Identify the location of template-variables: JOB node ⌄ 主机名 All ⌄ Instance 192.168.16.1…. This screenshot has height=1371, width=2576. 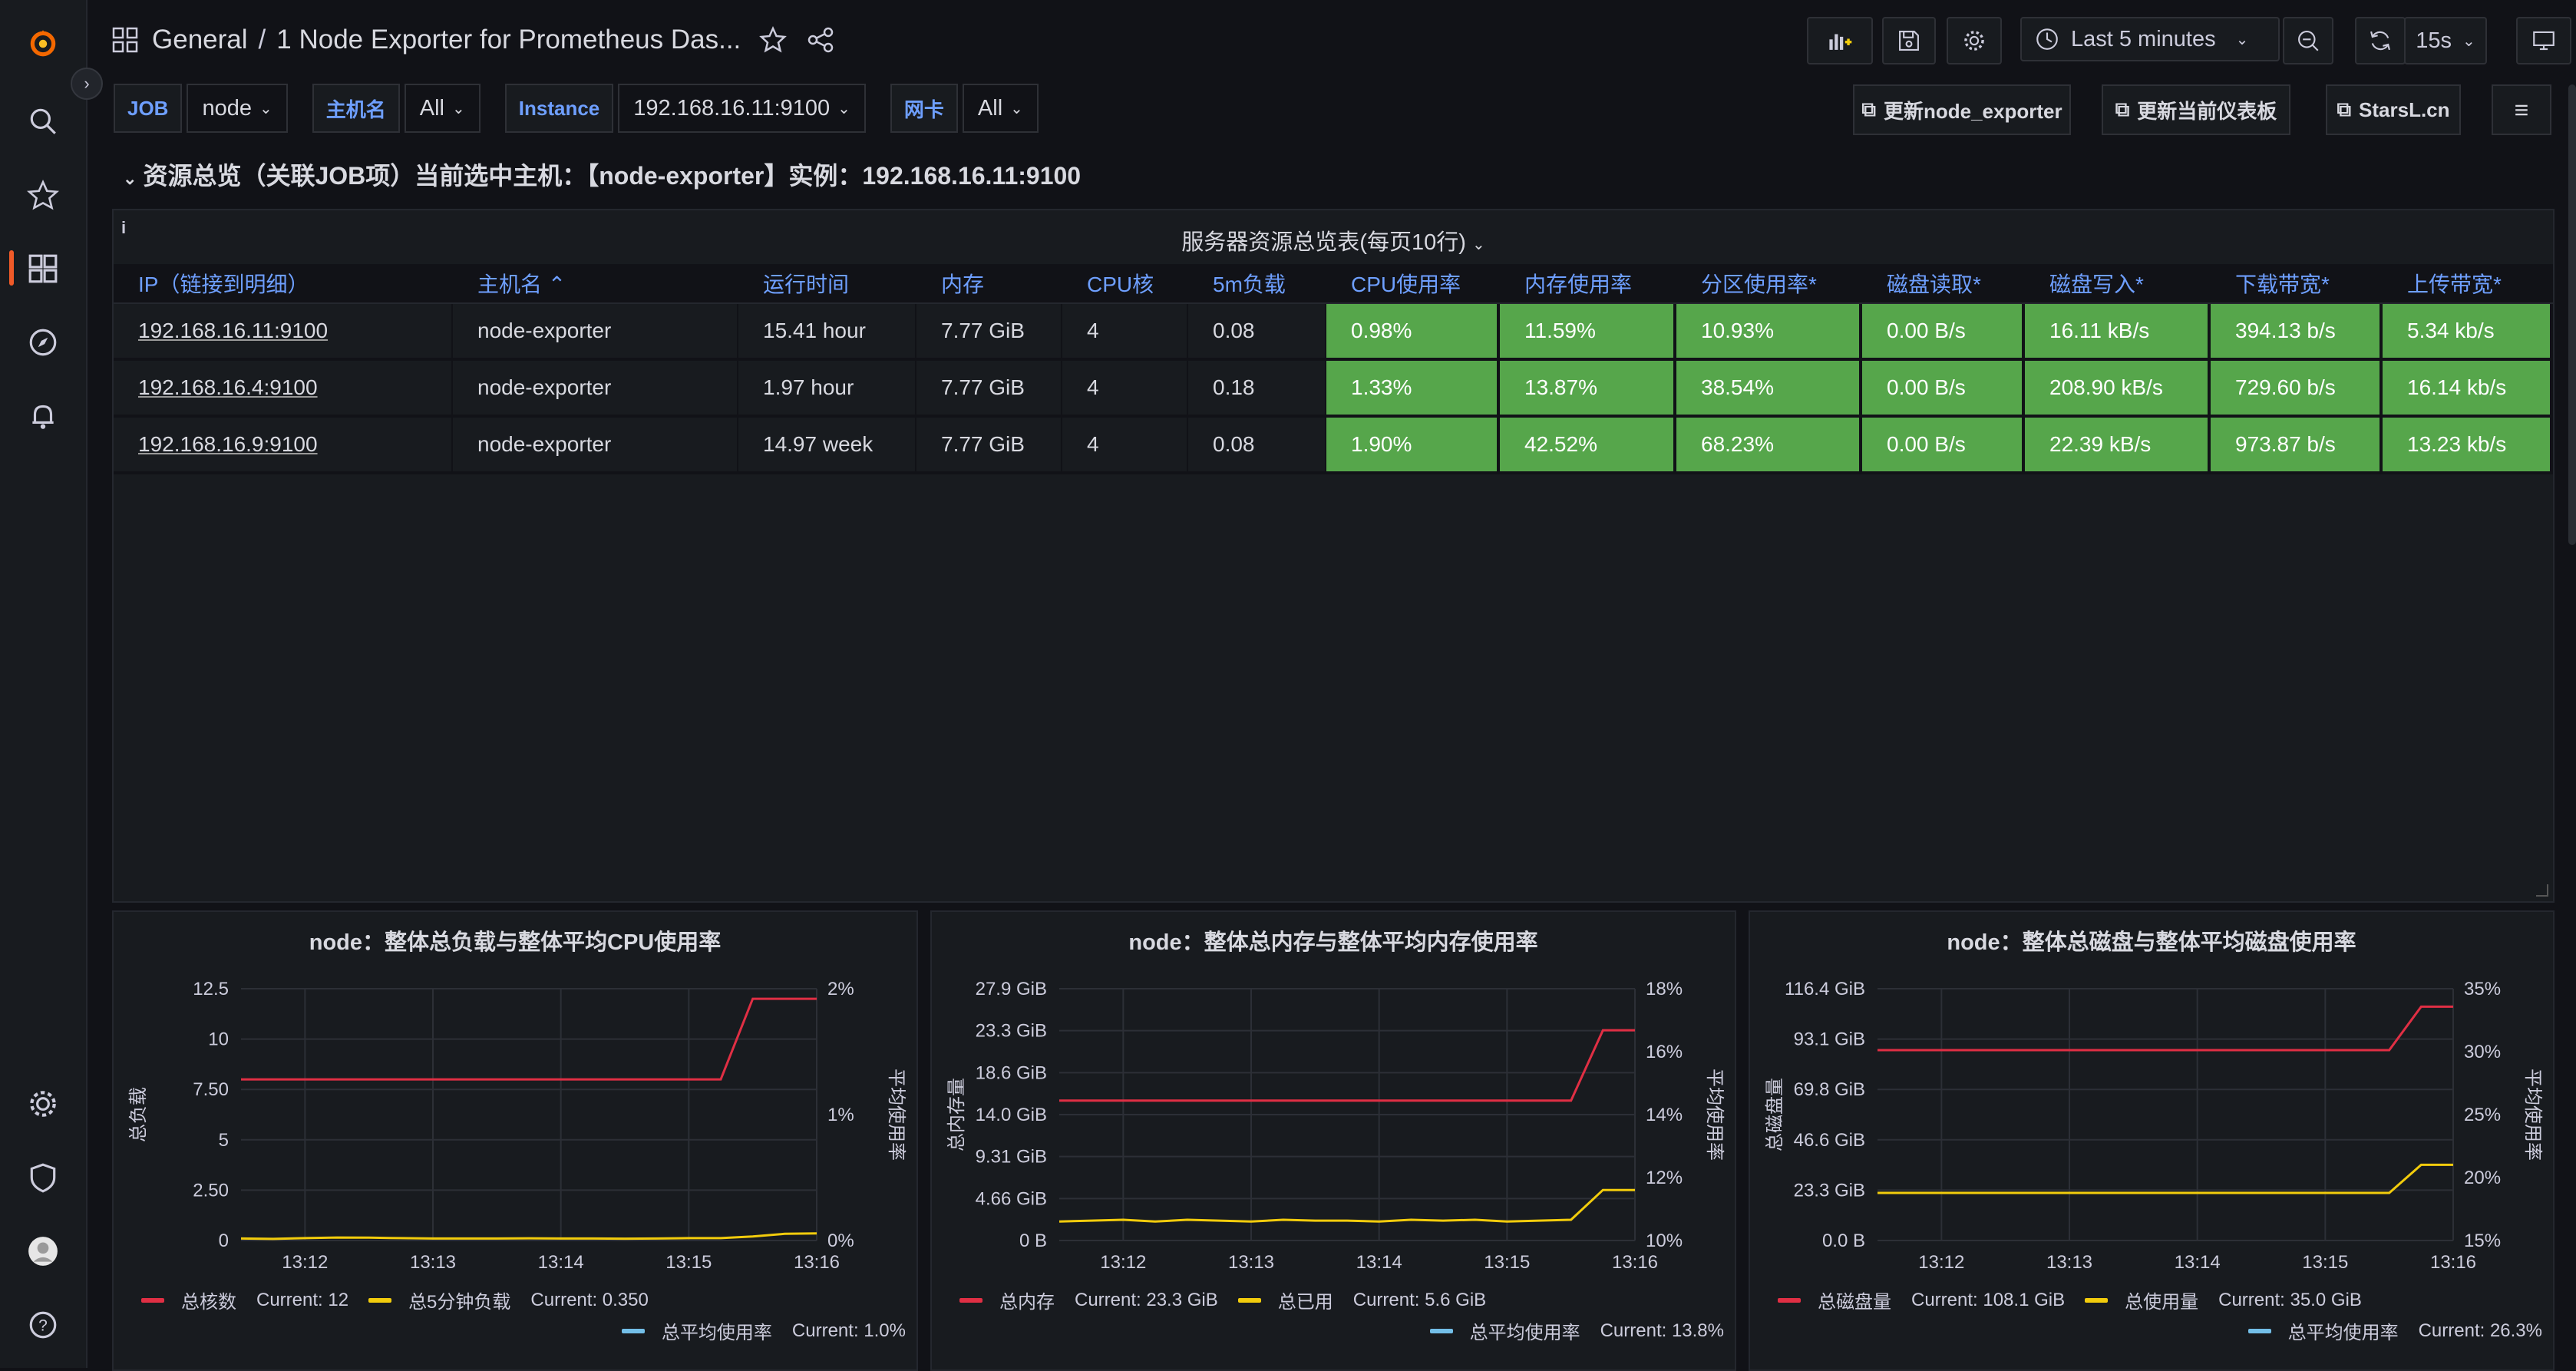
(588, 108).